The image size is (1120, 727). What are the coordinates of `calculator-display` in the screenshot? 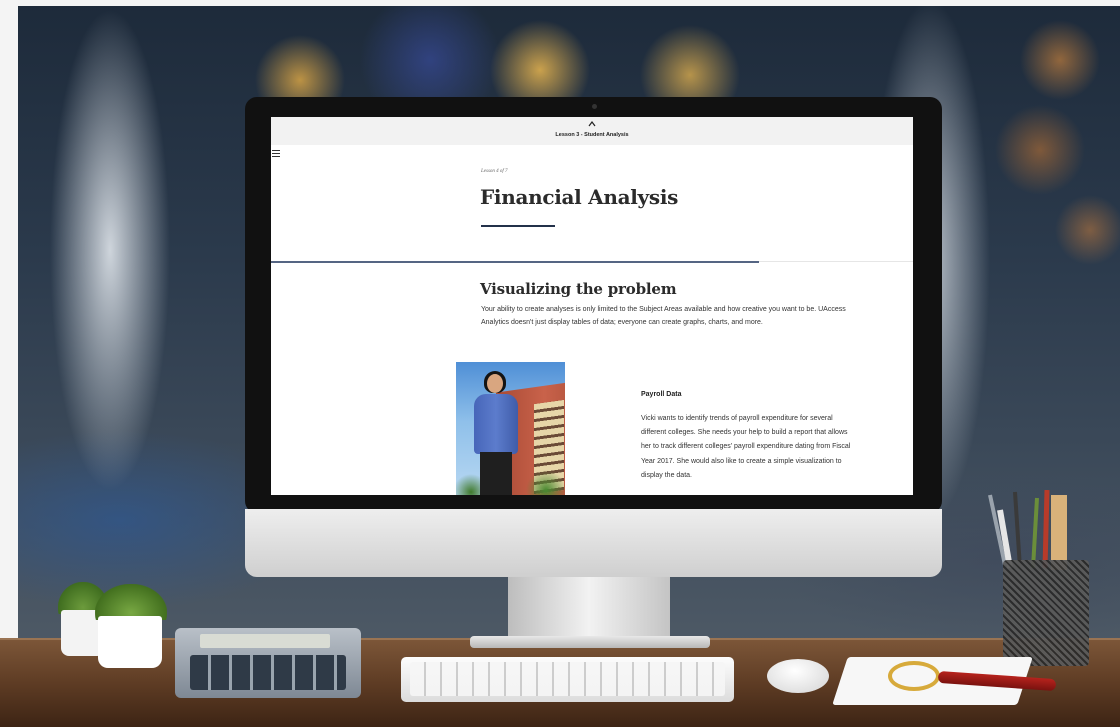 It's located at (265, 641).